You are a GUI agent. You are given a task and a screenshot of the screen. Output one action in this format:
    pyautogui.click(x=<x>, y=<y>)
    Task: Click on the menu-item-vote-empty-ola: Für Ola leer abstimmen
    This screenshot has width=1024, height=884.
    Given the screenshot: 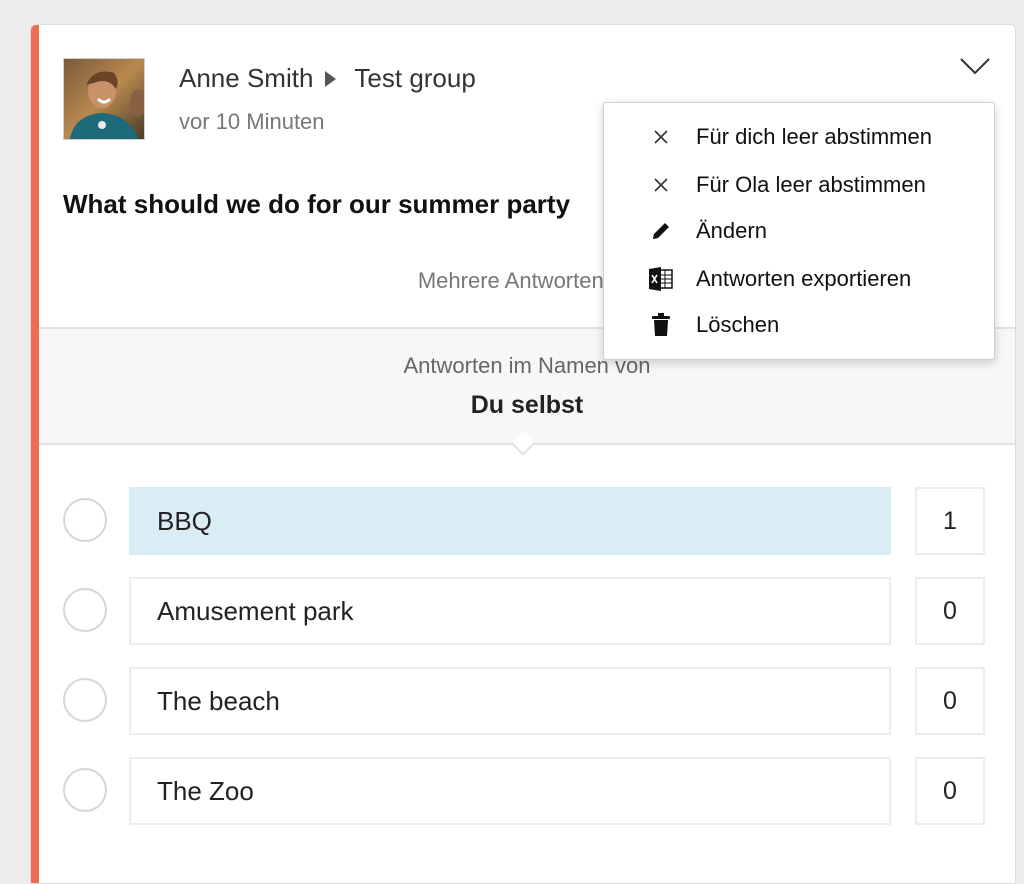 What is the action you would take?
    pyautogui.click(x=799, y=185)
    